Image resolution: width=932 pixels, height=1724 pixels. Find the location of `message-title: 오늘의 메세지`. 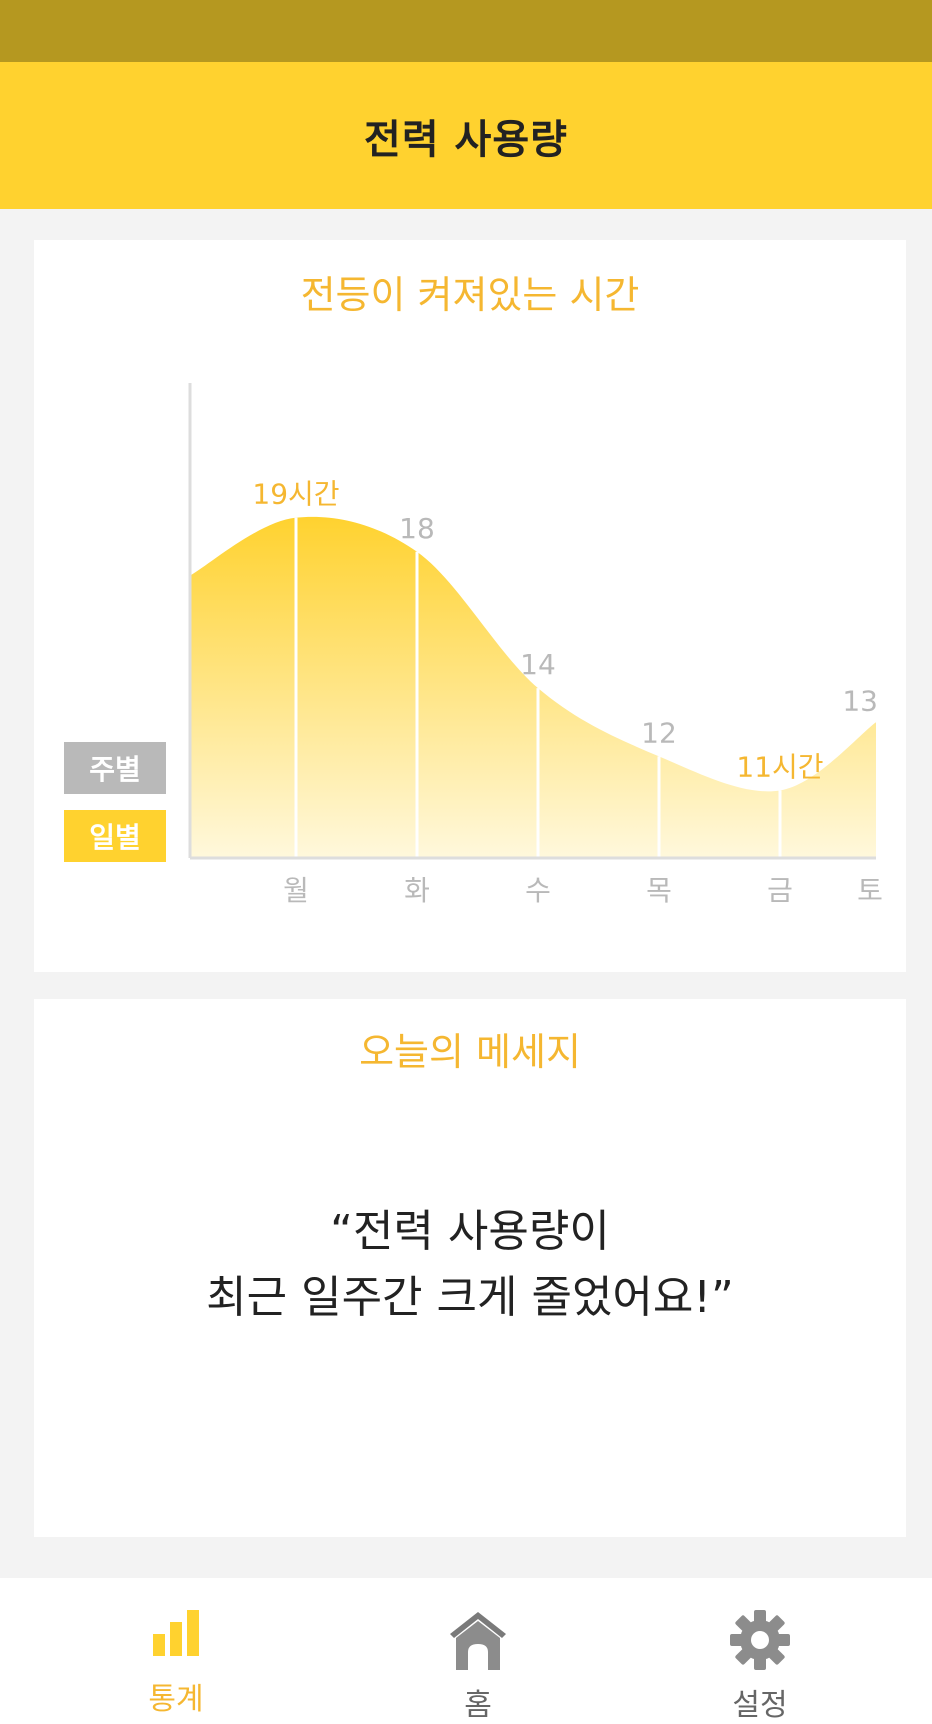

message-title: 오늘의 메세지 is located at coordinates (470, 1052).